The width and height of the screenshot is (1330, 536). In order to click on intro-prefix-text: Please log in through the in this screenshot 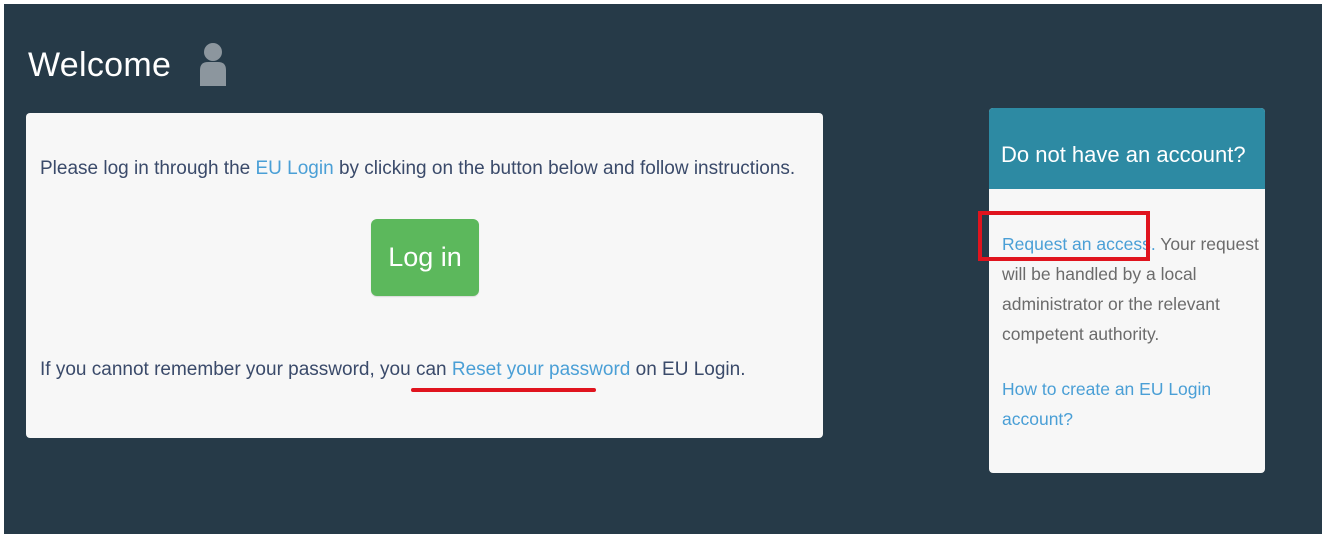, I will do `click(148, 168)`.